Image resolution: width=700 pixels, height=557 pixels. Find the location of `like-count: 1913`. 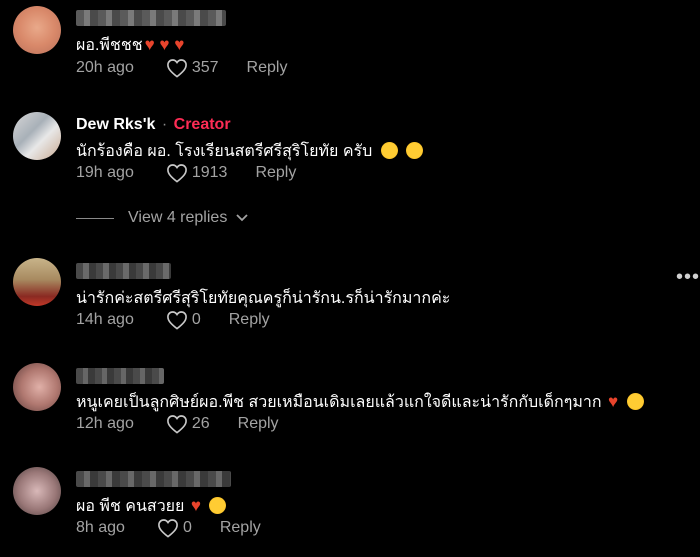

like-count: 1913 is located at coordinates (209, 172).